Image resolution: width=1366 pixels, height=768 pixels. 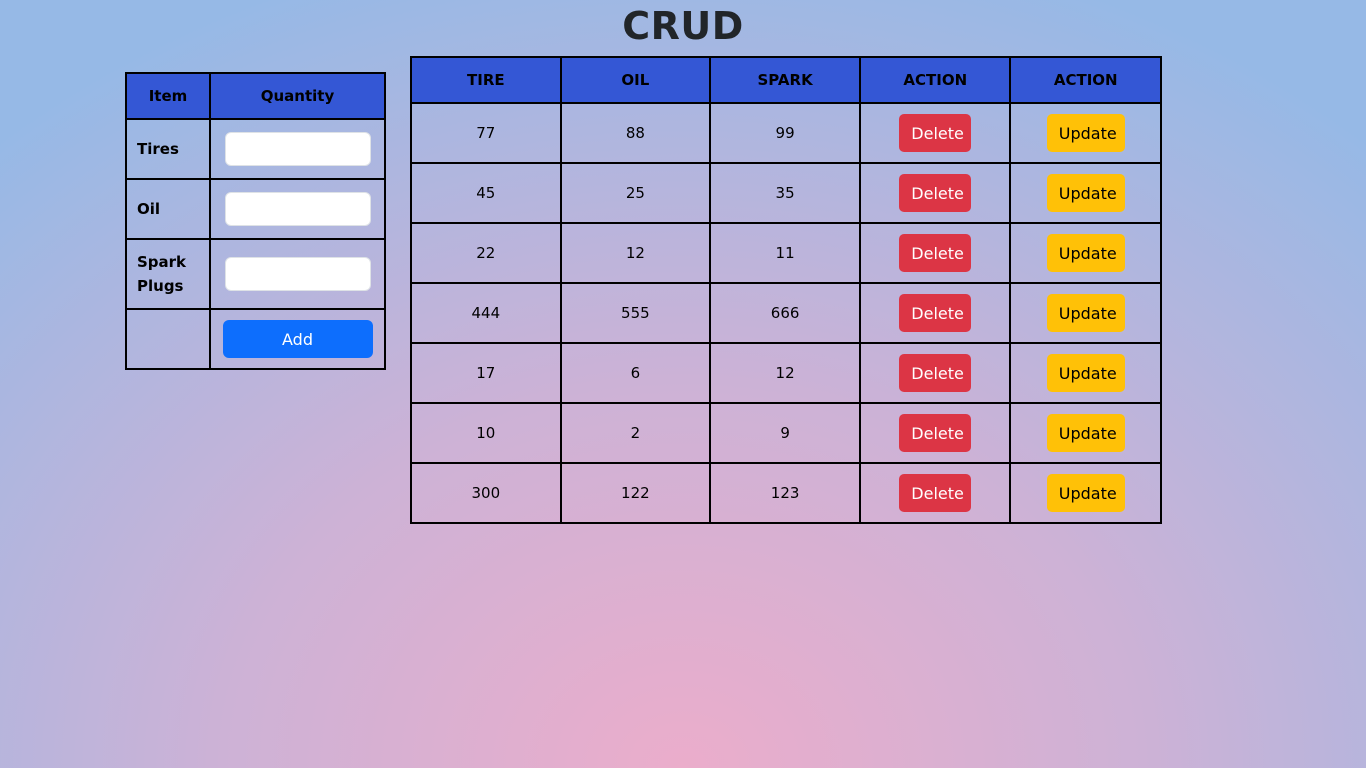 I want to click on header-tire: TIRE, so click(x=486, y=80).